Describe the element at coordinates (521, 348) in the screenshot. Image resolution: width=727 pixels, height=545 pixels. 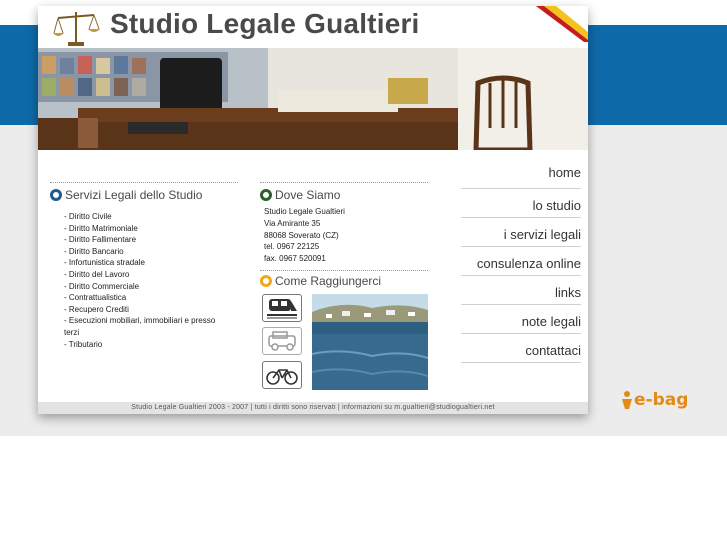
I see `nav-contattaci: contattaci` at that location.